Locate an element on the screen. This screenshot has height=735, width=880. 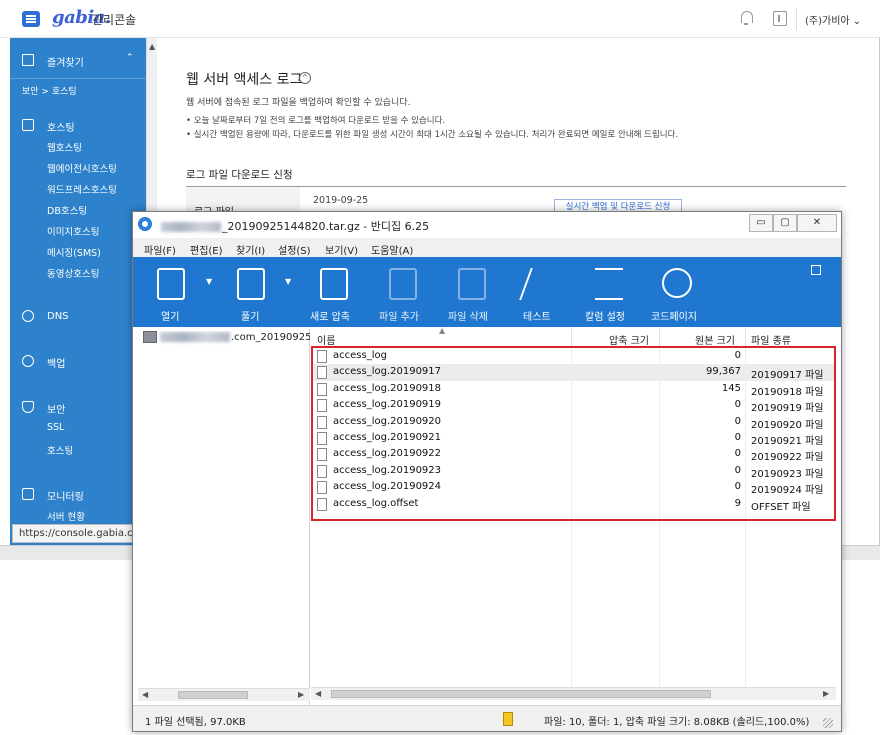
delete-file-button: 파일 삭제 is located at coordinates (476, 292).